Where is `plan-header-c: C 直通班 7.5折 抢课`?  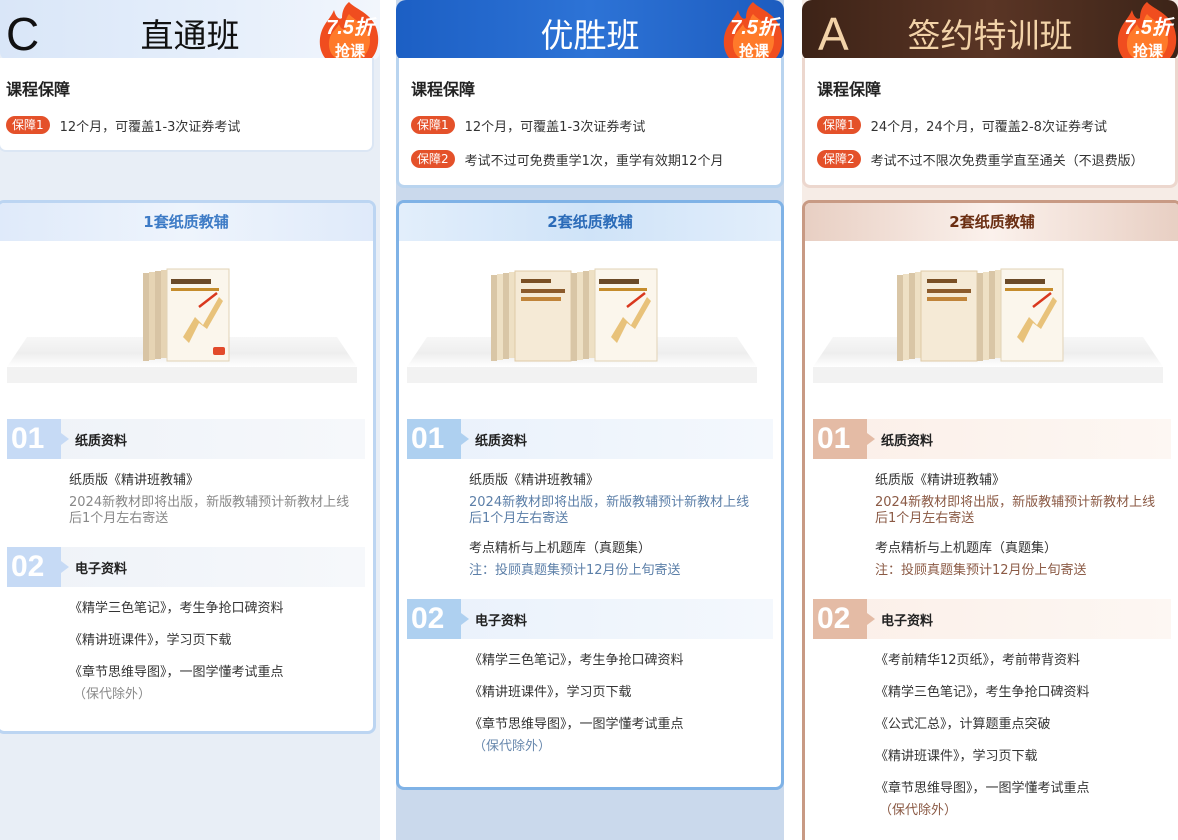 plan-header-c: C 直通班 7.5折 抢课 is located at coordinates (190, 30).